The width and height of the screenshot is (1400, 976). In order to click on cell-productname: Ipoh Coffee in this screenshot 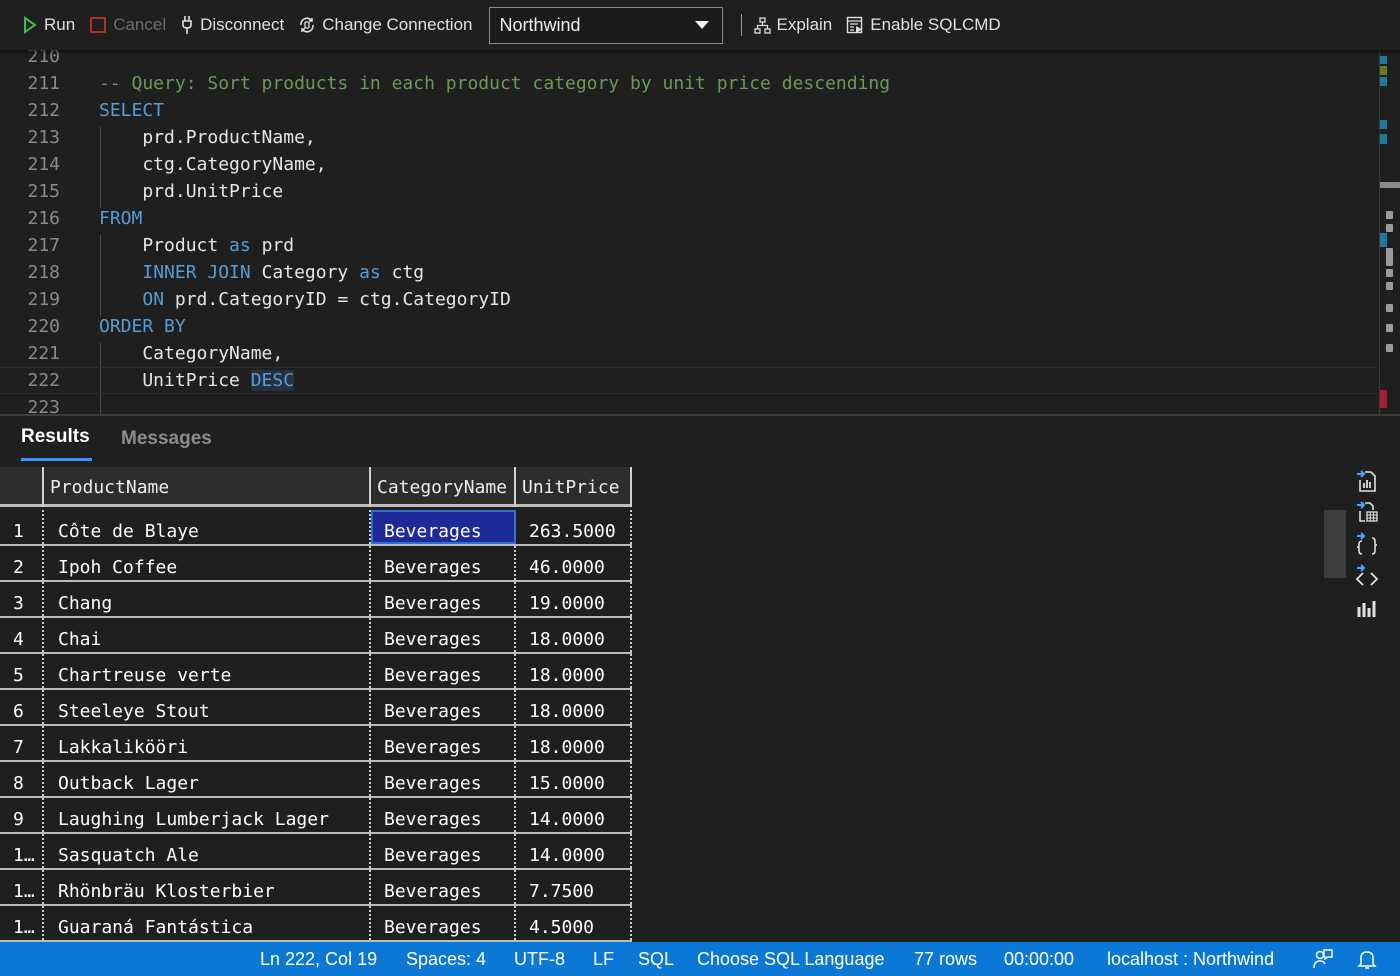, I will do `click(207, 563)`.